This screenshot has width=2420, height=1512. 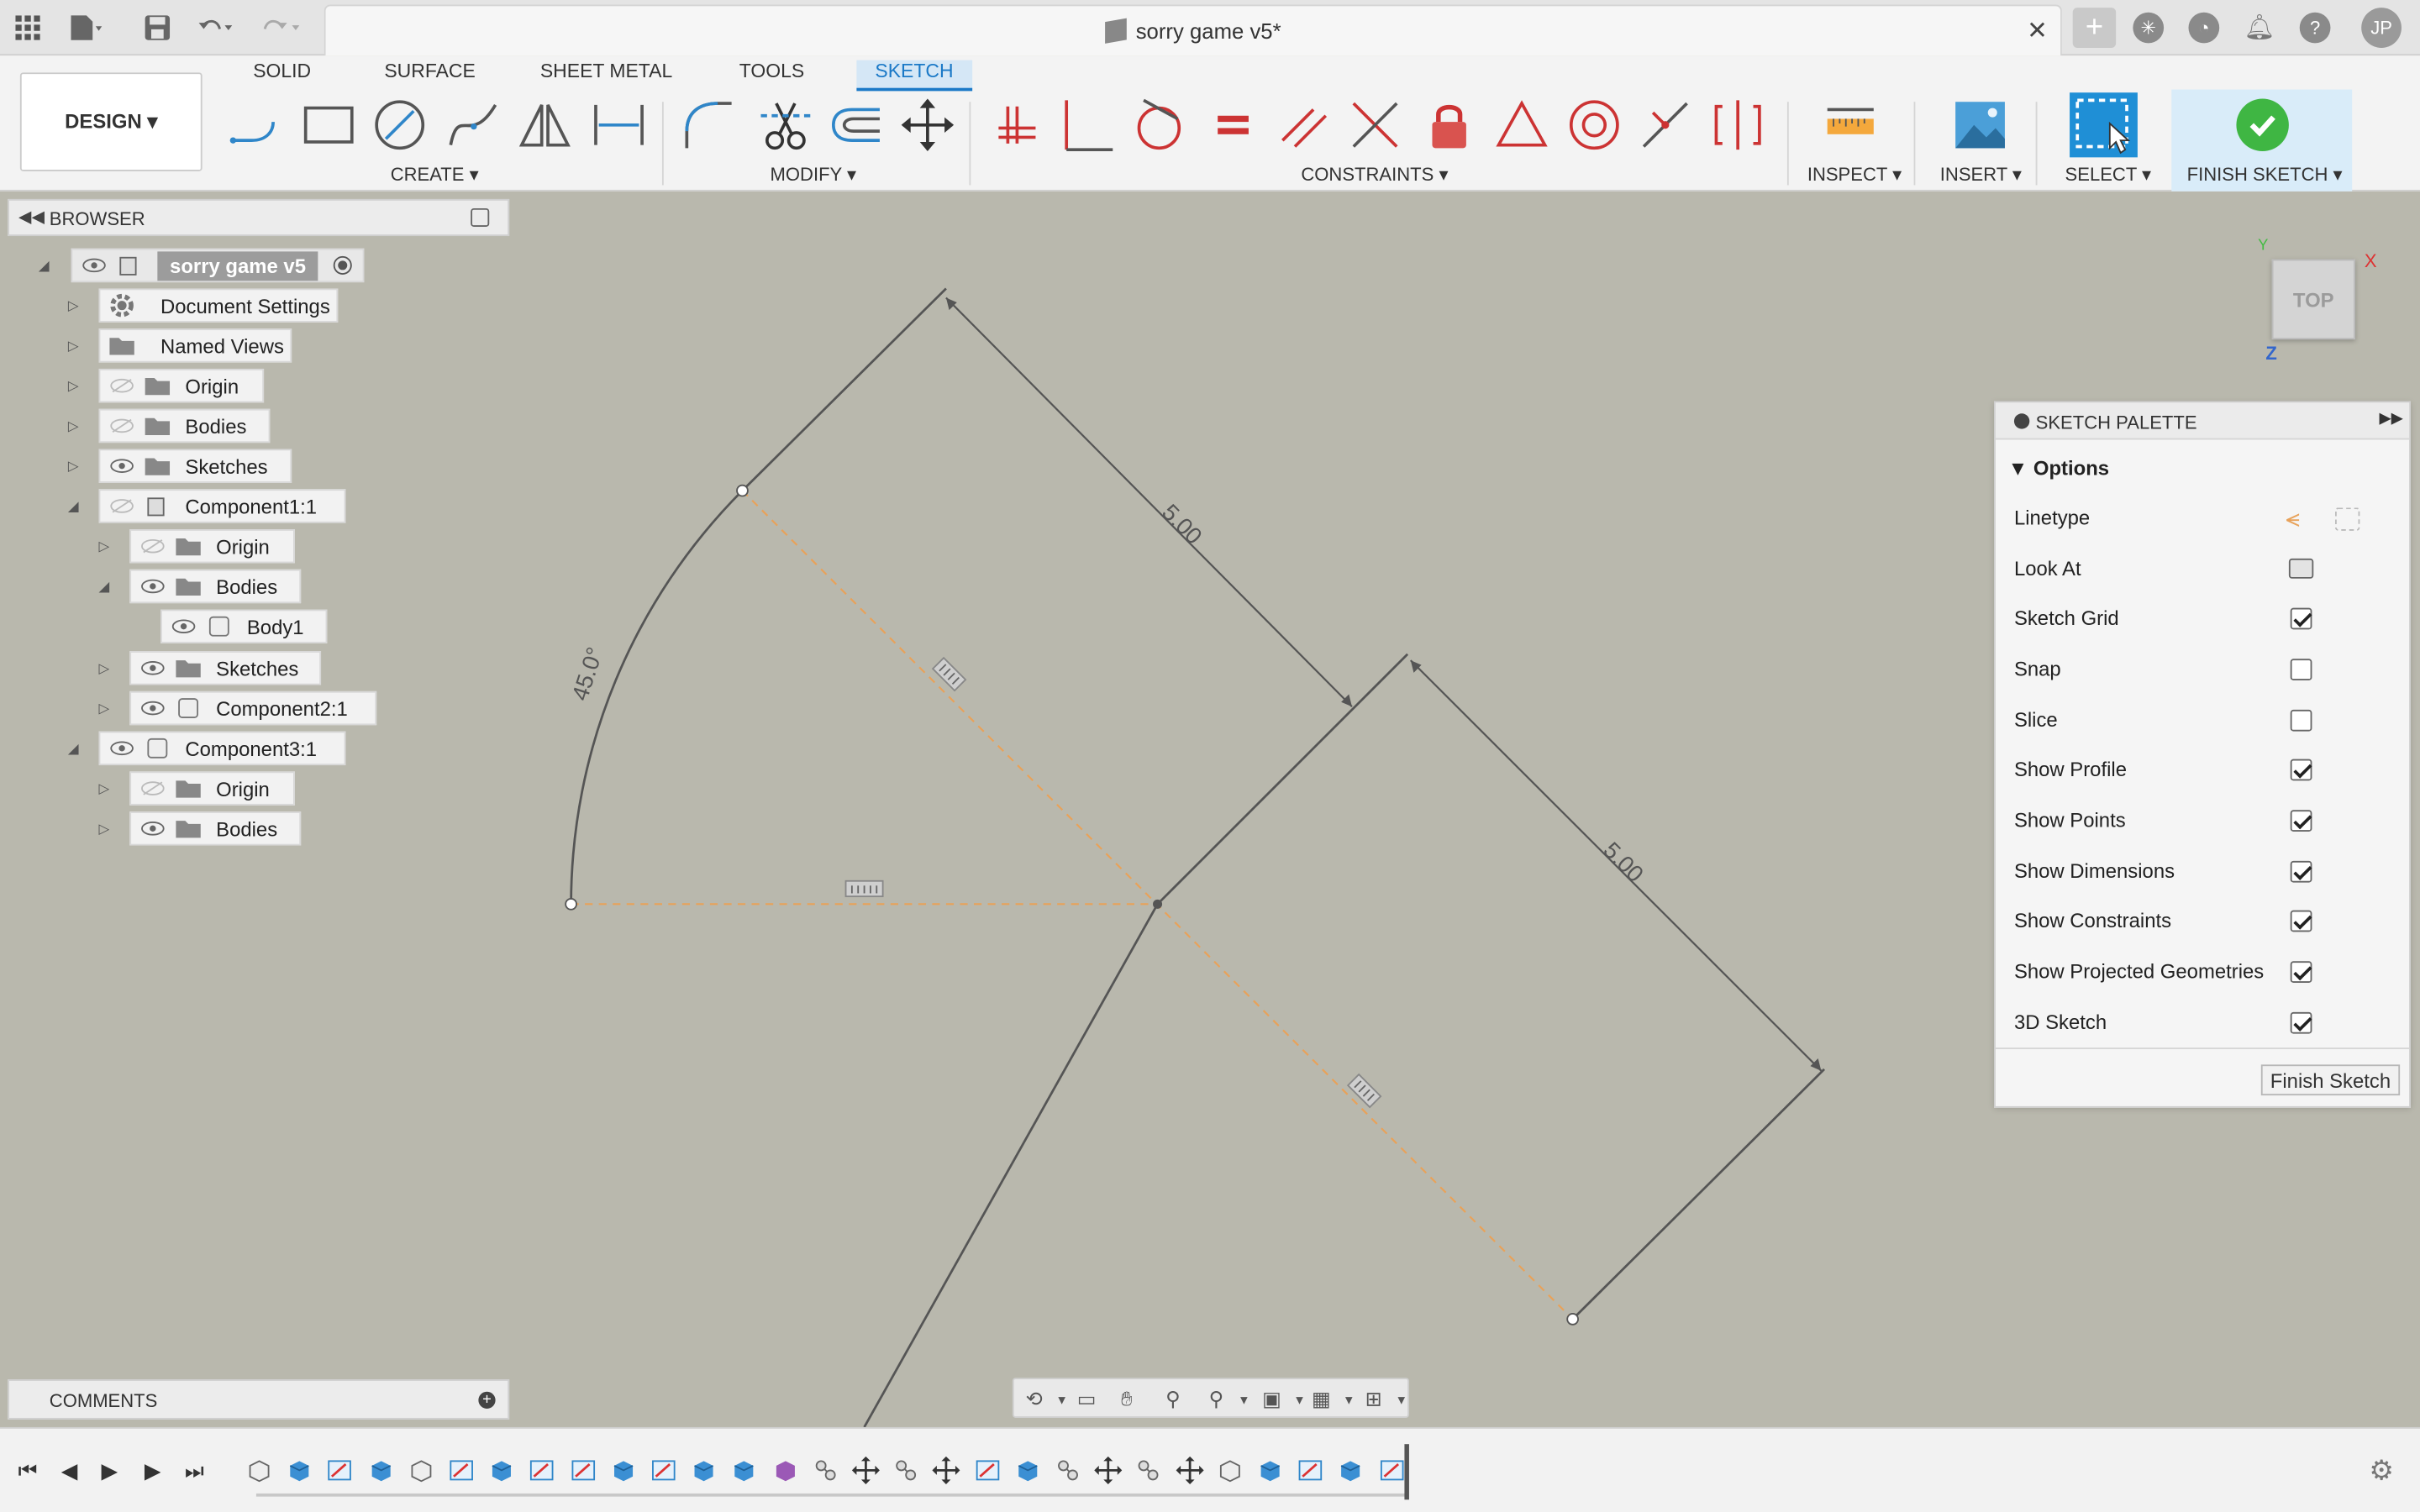 What do you see at coordinates (1018, 125) in the screenshot?
I see `coincident-constraint-icon` at bounding box center [1018, 125].